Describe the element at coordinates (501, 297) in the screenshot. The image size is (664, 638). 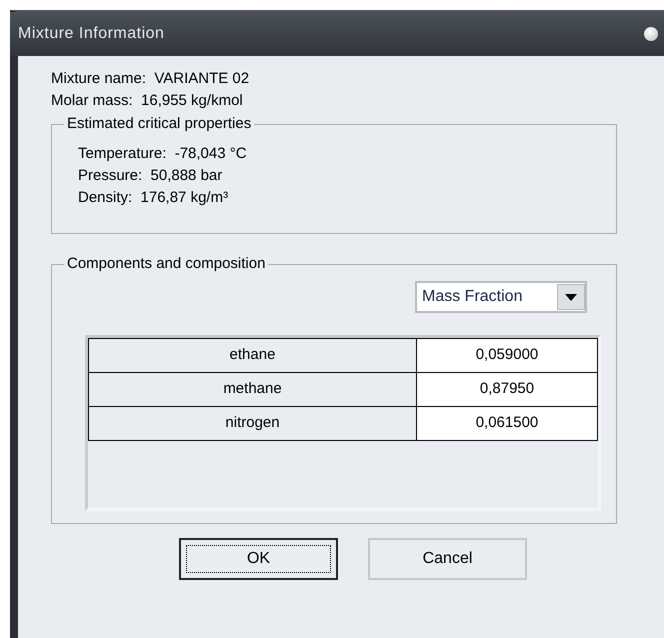
I see `dropdown: Mass Fraction` at that location.